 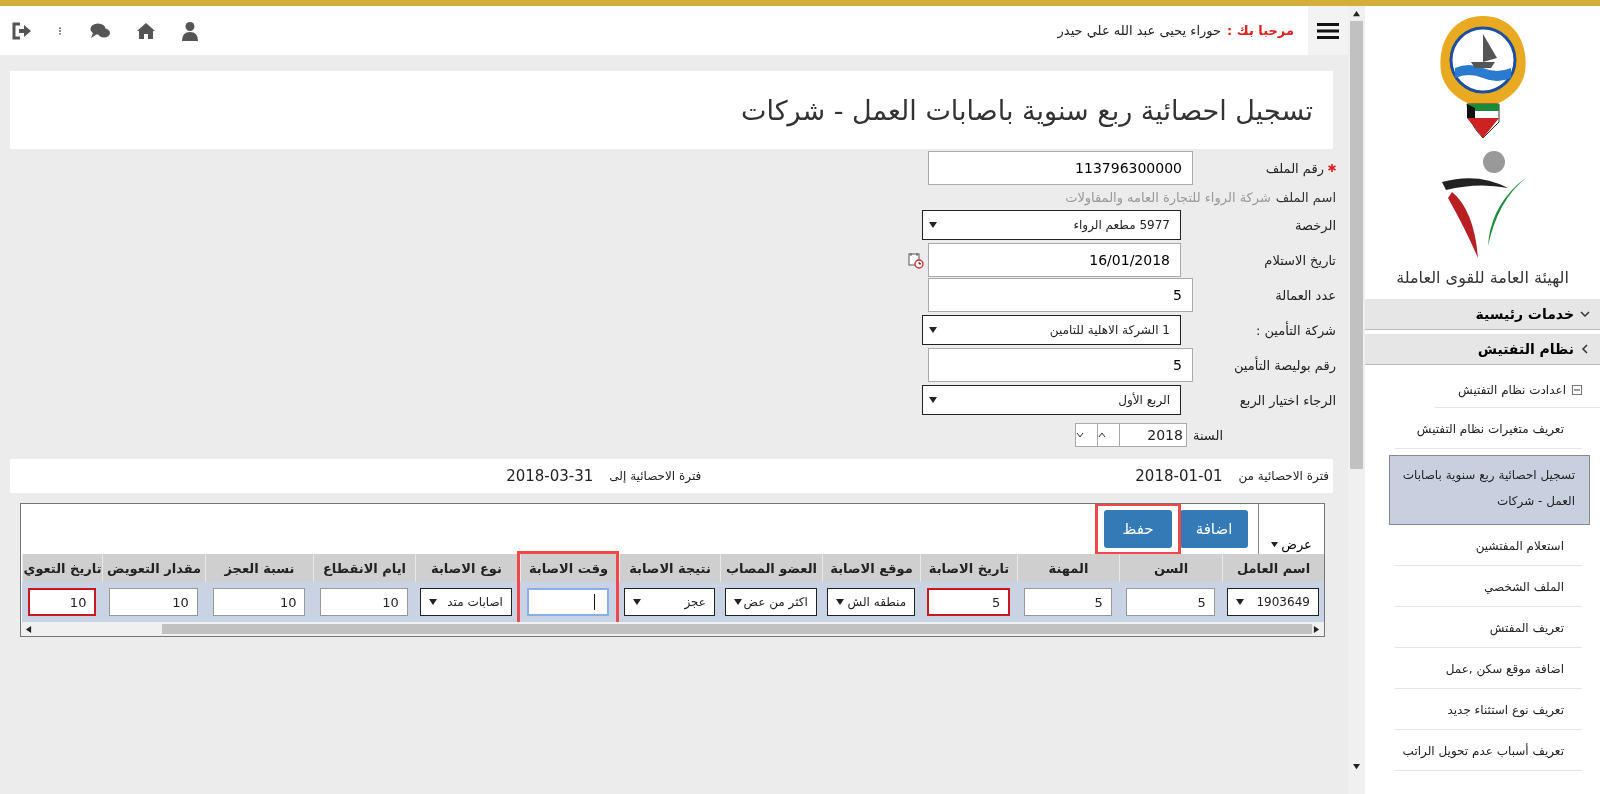 I want to click on table-input, so click(x=568, y=602).